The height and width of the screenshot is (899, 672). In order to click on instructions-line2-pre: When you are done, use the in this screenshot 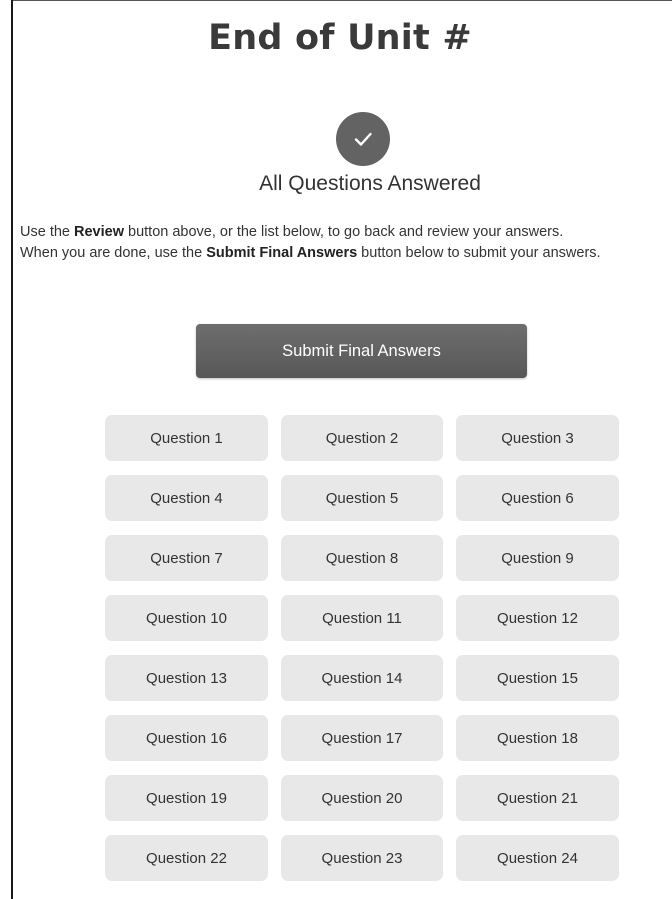, I will do `click(113, 253)`.